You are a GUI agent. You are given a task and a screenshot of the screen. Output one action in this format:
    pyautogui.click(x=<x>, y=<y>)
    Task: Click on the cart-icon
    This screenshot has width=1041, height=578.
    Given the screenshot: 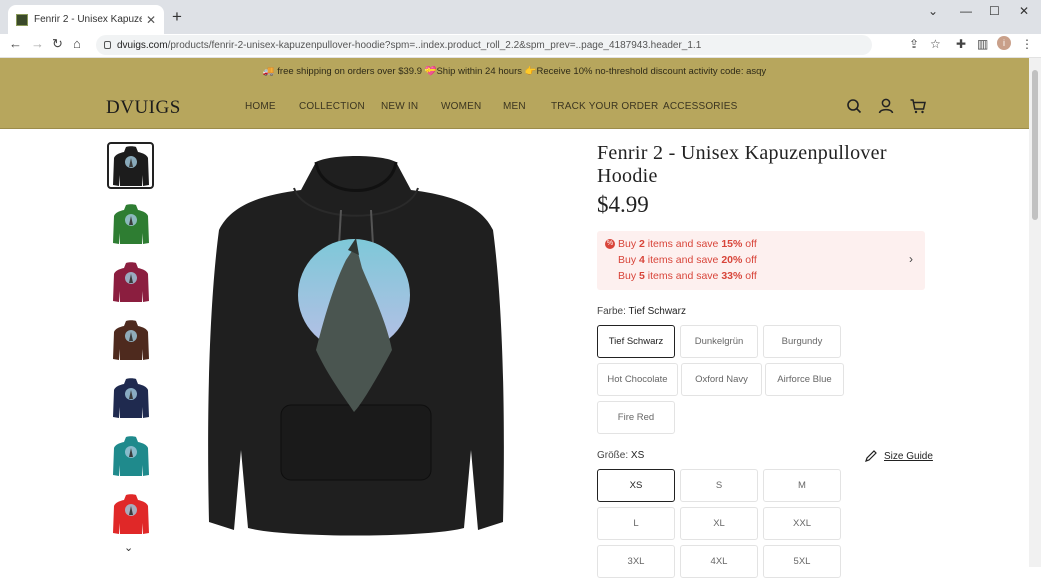 What is the action you would take?
    pyautogui.click(x=918, y=106)
    